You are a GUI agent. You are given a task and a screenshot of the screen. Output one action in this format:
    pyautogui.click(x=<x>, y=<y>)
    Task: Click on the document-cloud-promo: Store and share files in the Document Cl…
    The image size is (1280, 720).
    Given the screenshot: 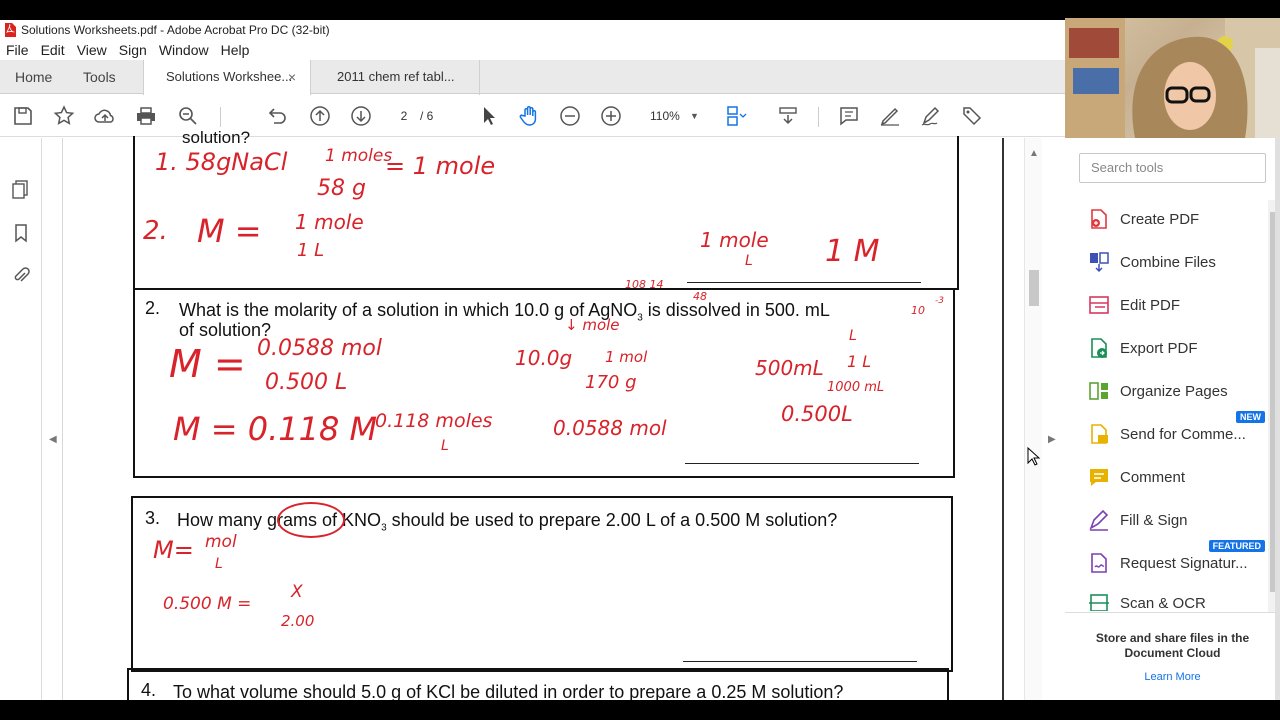 What is the action you would take?
    pyautogui.click(x=1172, y=656)
    